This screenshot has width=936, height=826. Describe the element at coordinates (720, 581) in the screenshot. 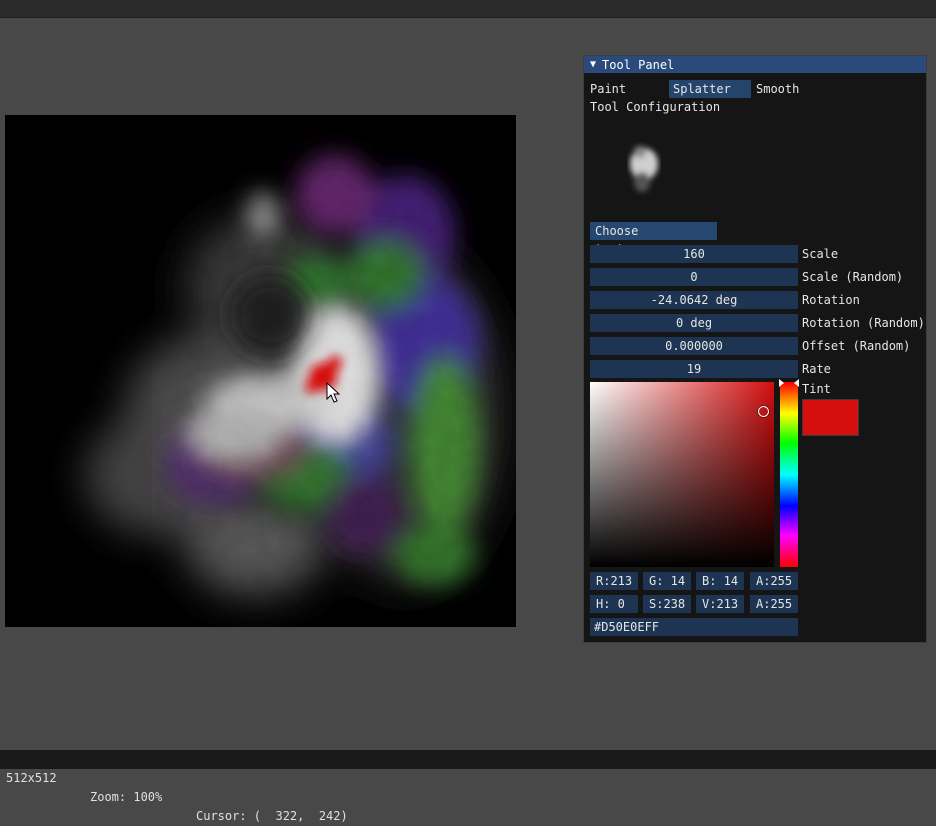

I see `blue-field: B: 14` at that location.